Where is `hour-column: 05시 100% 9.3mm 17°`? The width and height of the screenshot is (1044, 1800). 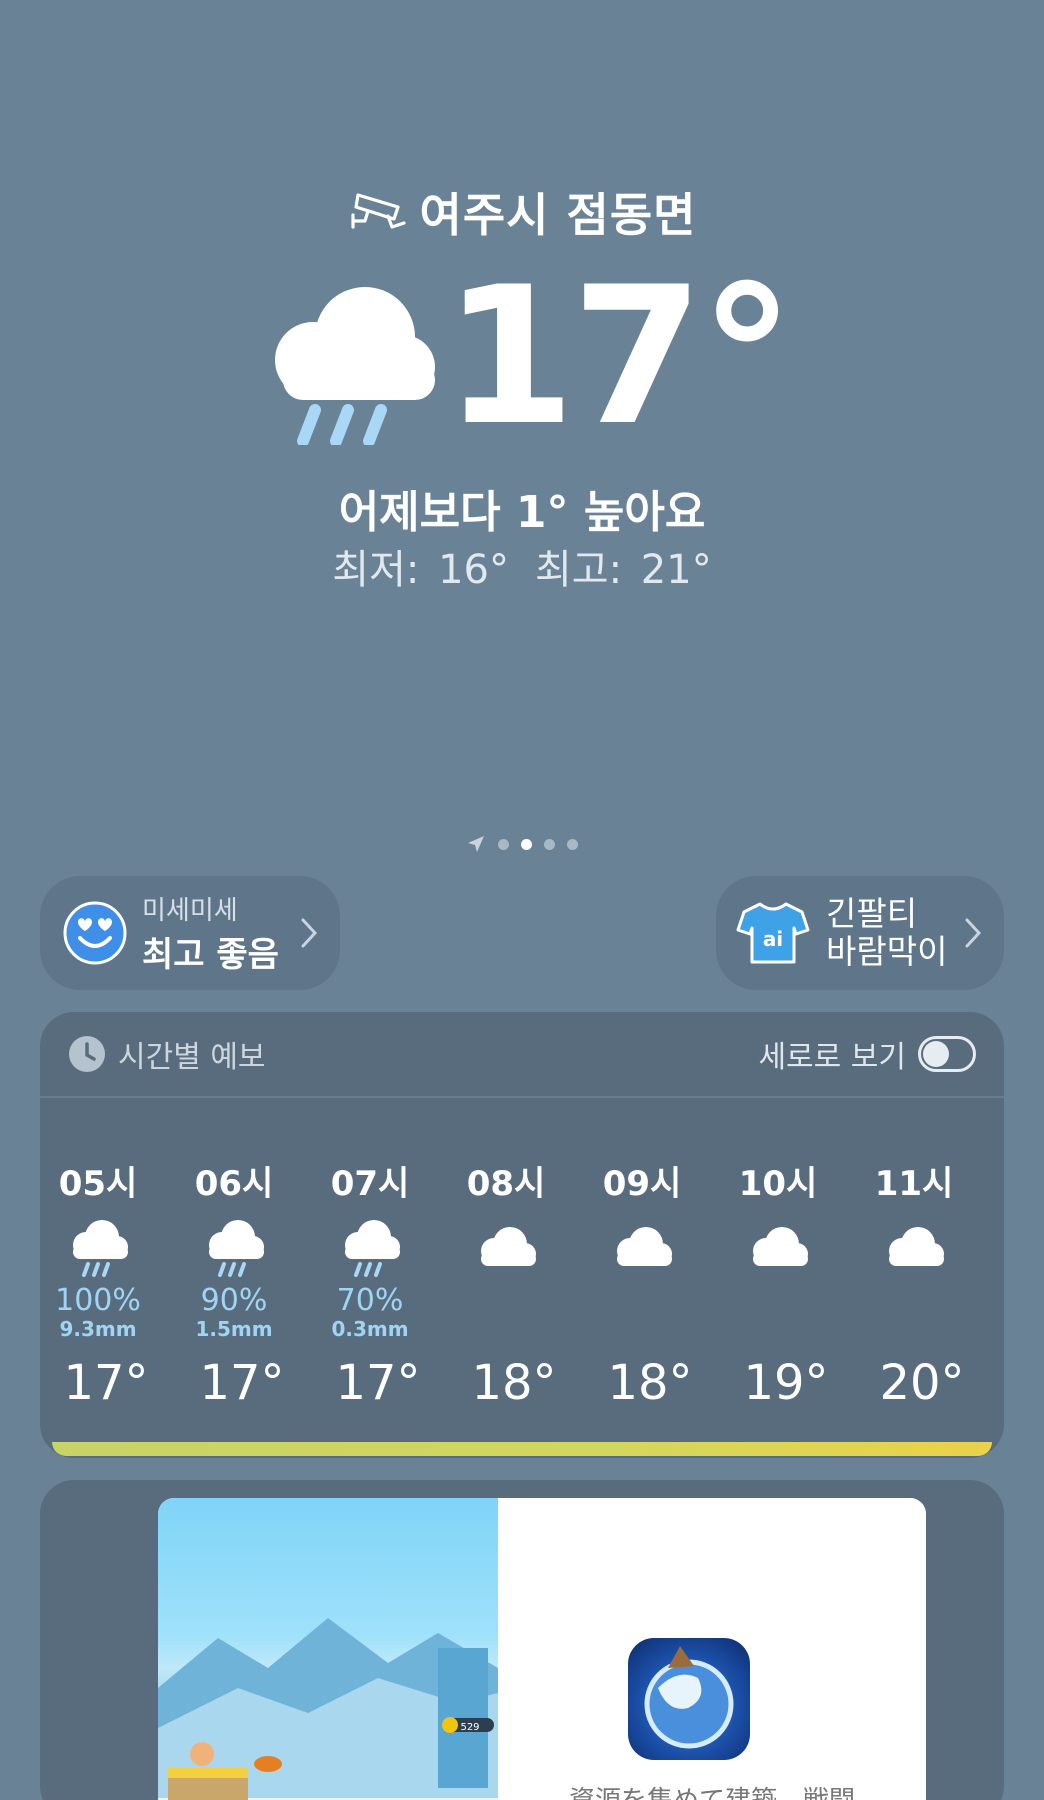
hour-column: 05시 100% 9.3mm 17° is located at coordinates (101, 1272).